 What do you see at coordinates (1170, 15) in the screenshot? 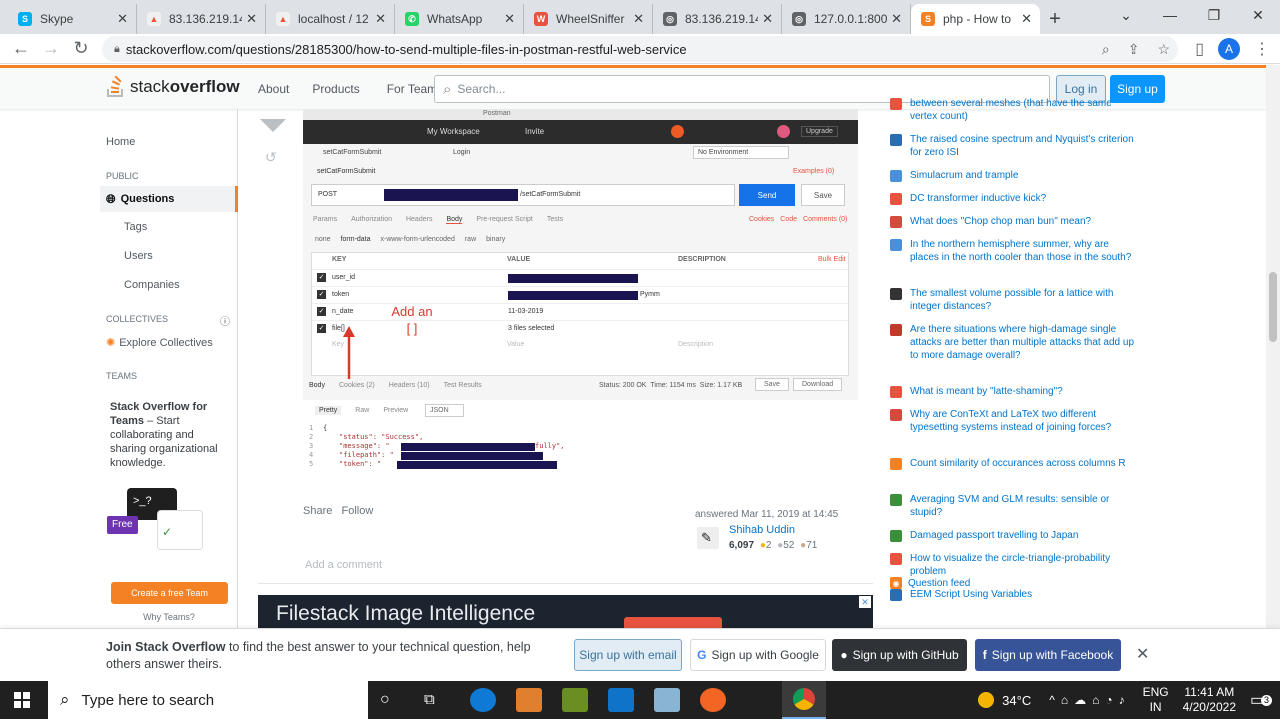
I see `minimize-button: —` at bounding box center [1170, 15].